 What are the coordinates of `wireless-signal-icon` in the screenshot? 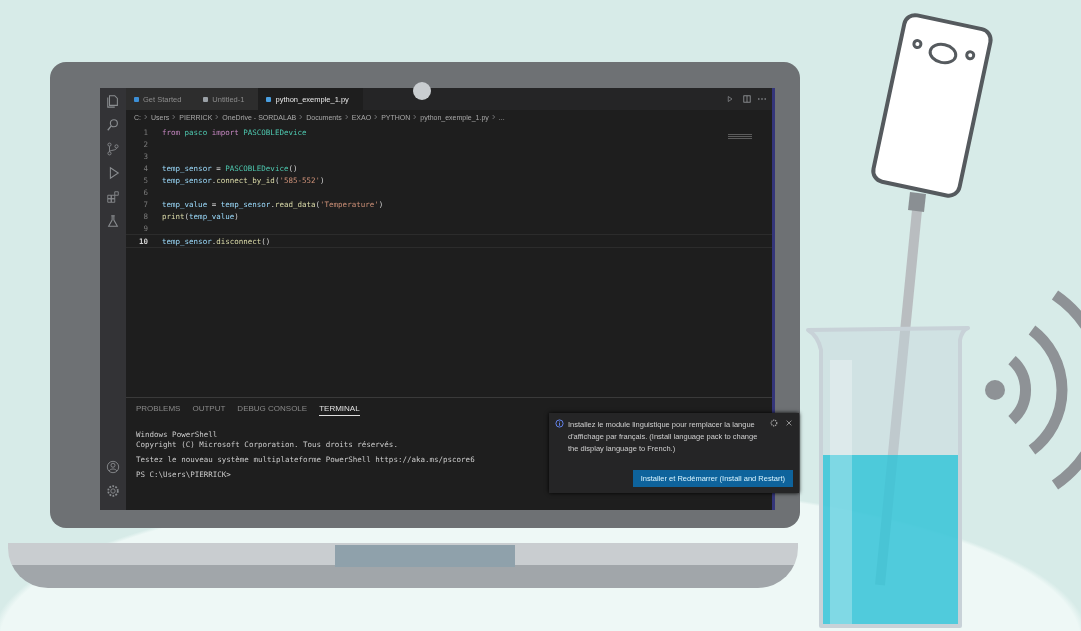 It's located at (1033, 390).